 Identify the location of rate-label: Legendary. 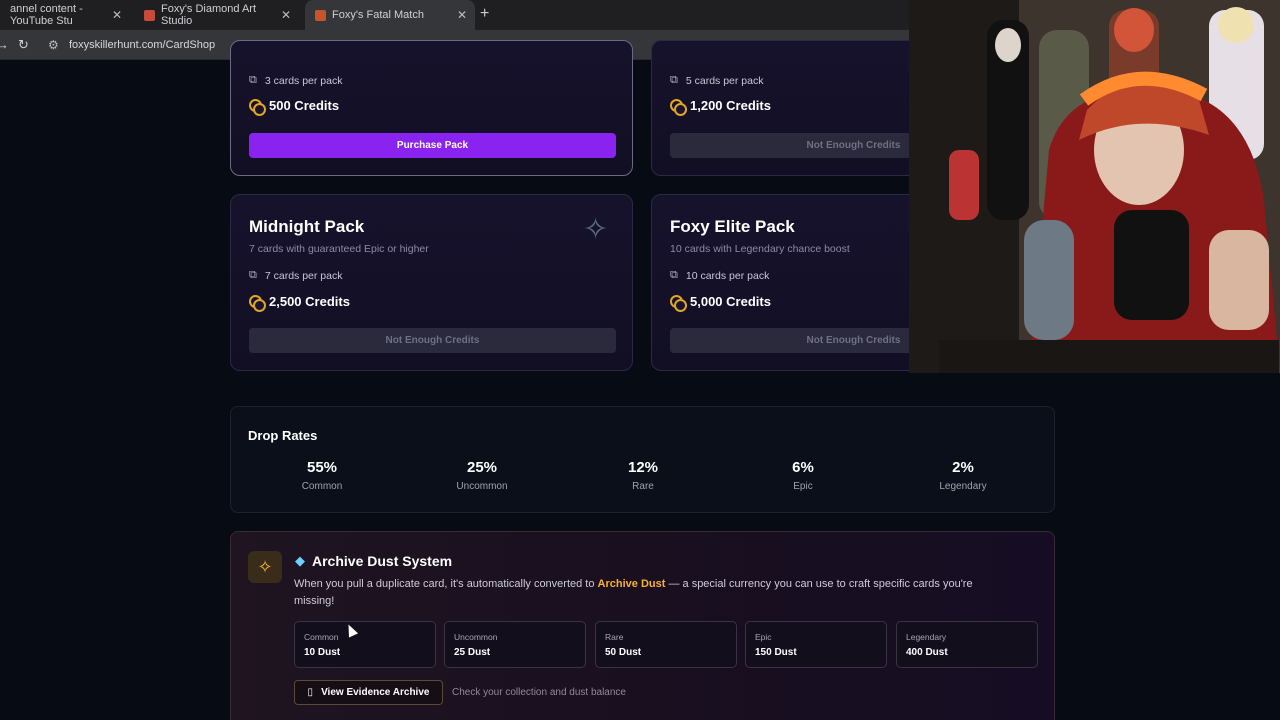
(963, 486).